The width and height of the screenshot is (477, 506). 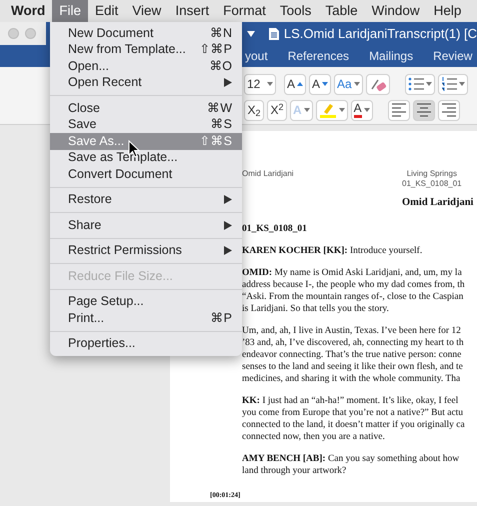 I want to click on menu-item: Save ⌘S, so click(x=146, y=124).